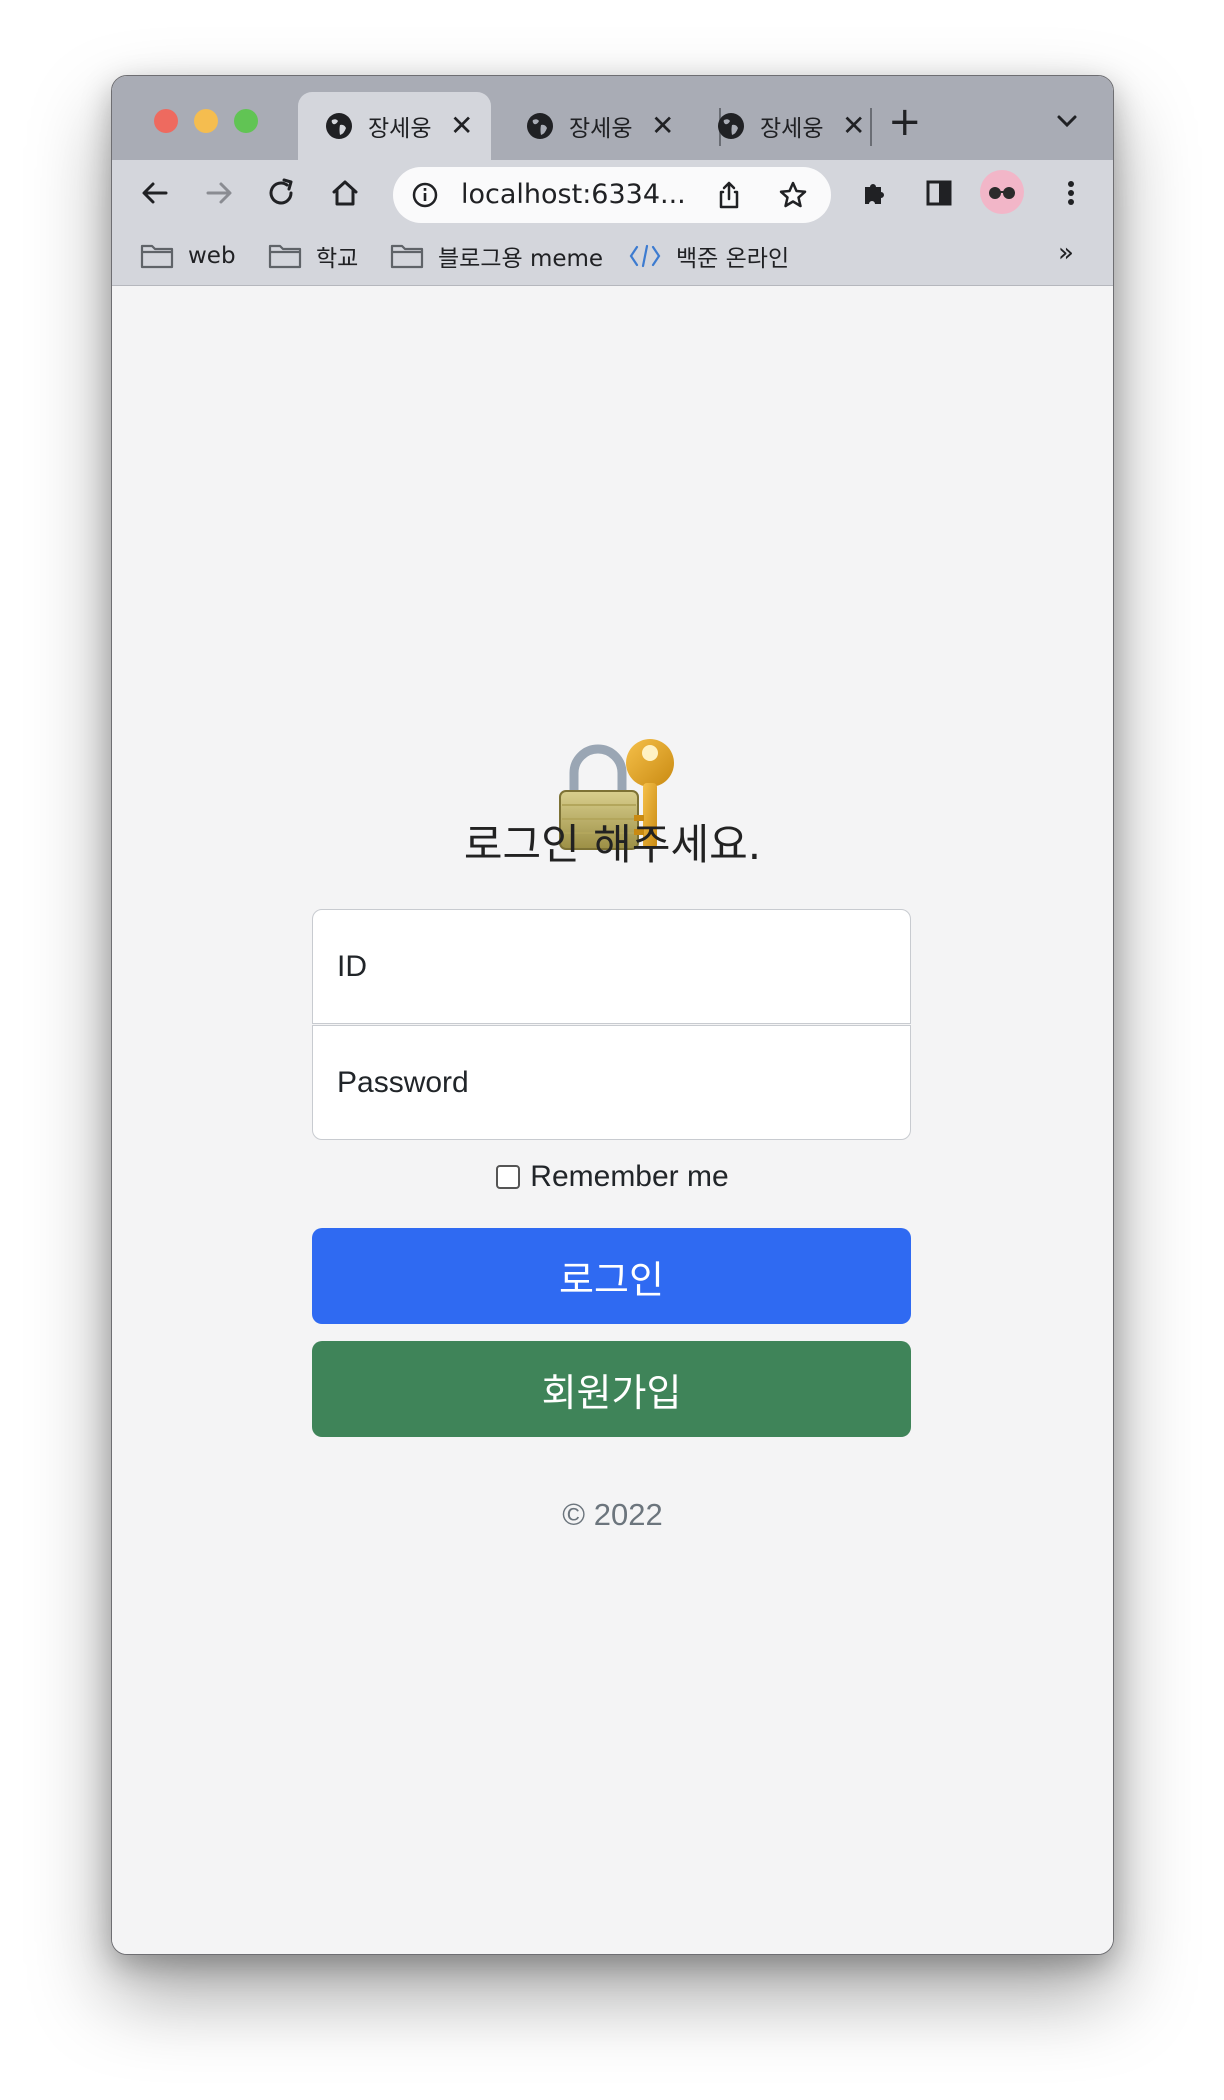  I want to click on share-icon, so click(729, 195).